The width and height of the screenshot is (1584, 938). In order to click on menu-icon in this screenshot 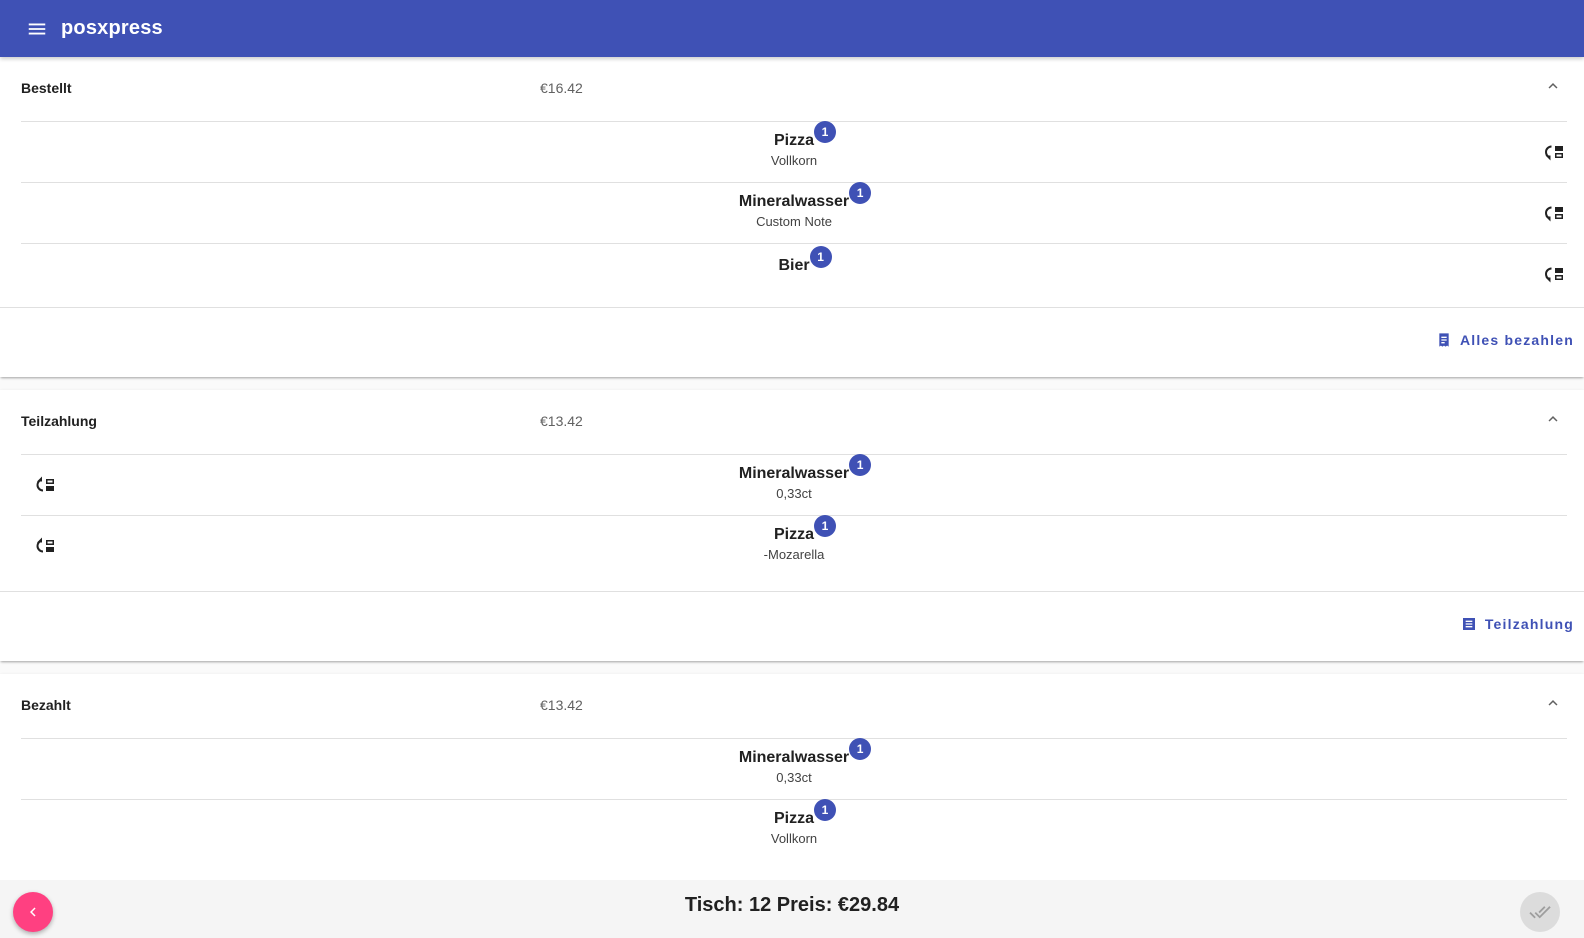, I will do `click(37, 28)`.